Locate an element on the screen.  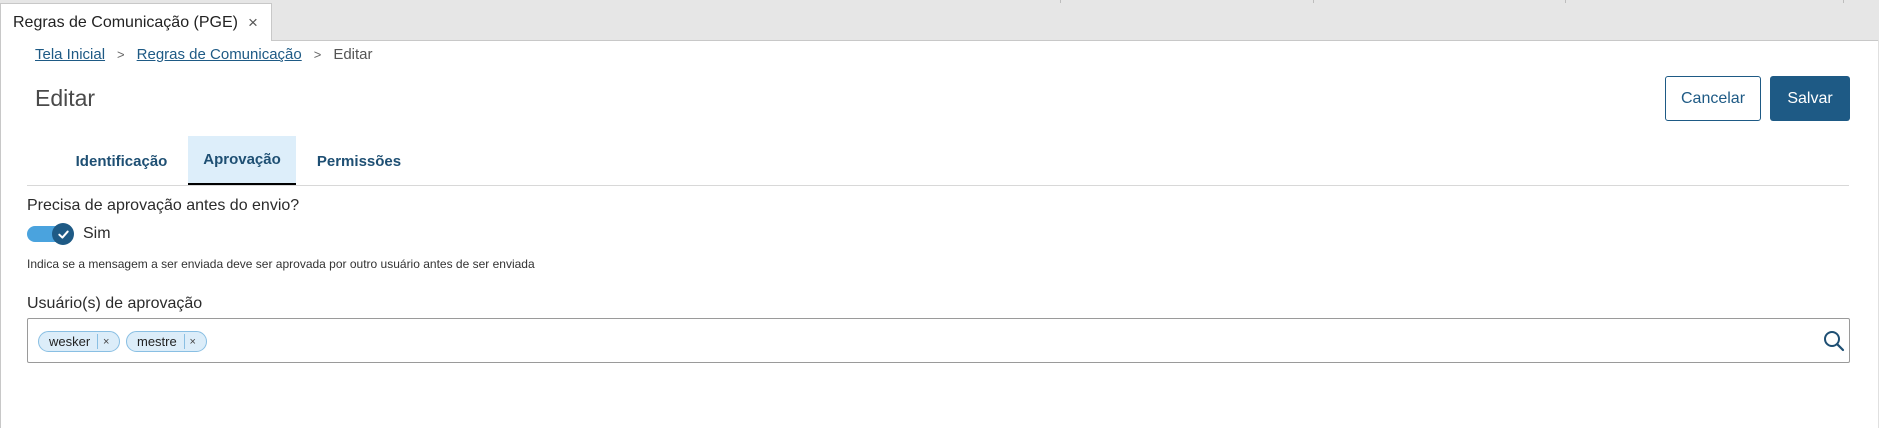
toggle-knob is located at coordinates (63, 234).